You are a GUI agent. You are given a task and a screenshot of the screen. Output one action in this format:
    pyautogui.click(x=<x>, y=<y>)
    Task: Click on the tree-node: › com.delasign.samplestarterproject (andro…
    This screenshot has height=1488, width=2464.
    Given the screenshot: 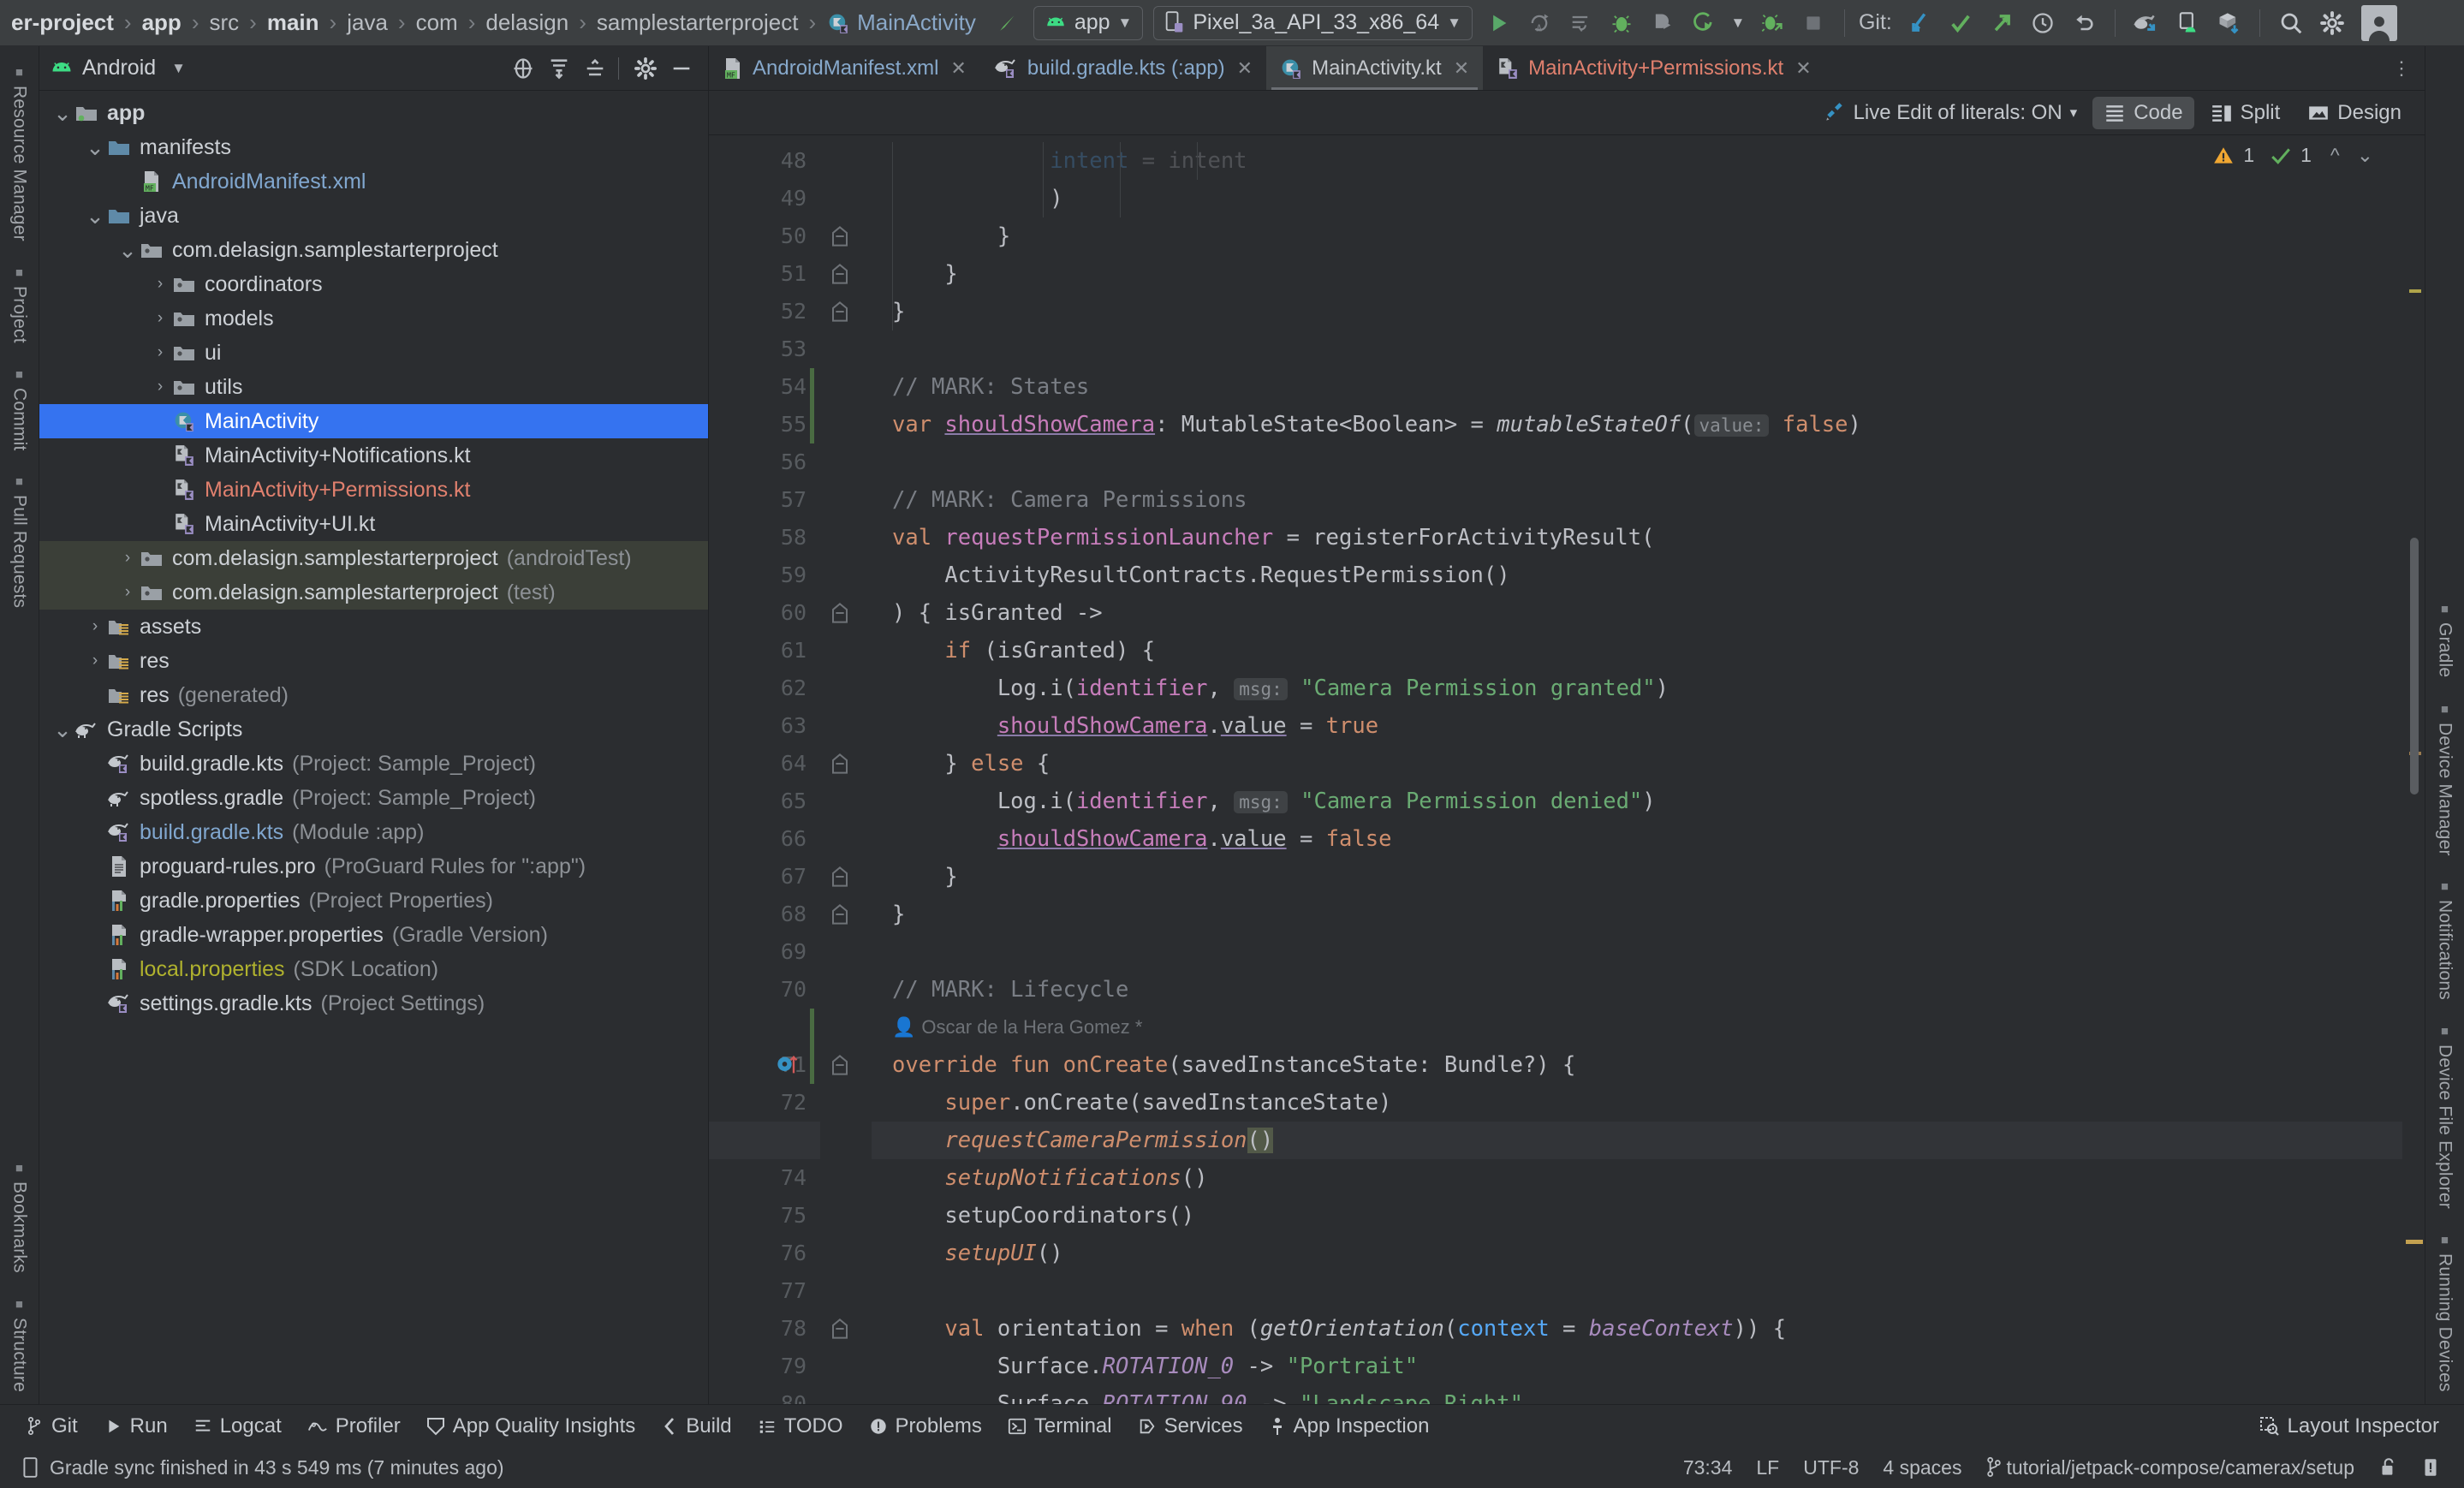 What is the action you would take?
    pyautogui.click(x=374, y=558)
    